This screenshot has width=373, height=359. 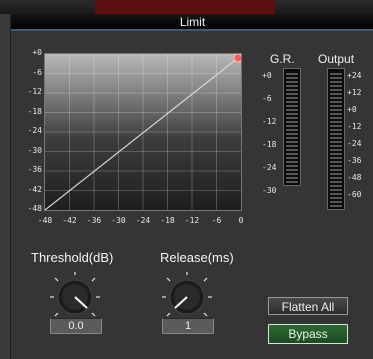 I want to click on x-tick-label: -48, so click(x=45, y=220).